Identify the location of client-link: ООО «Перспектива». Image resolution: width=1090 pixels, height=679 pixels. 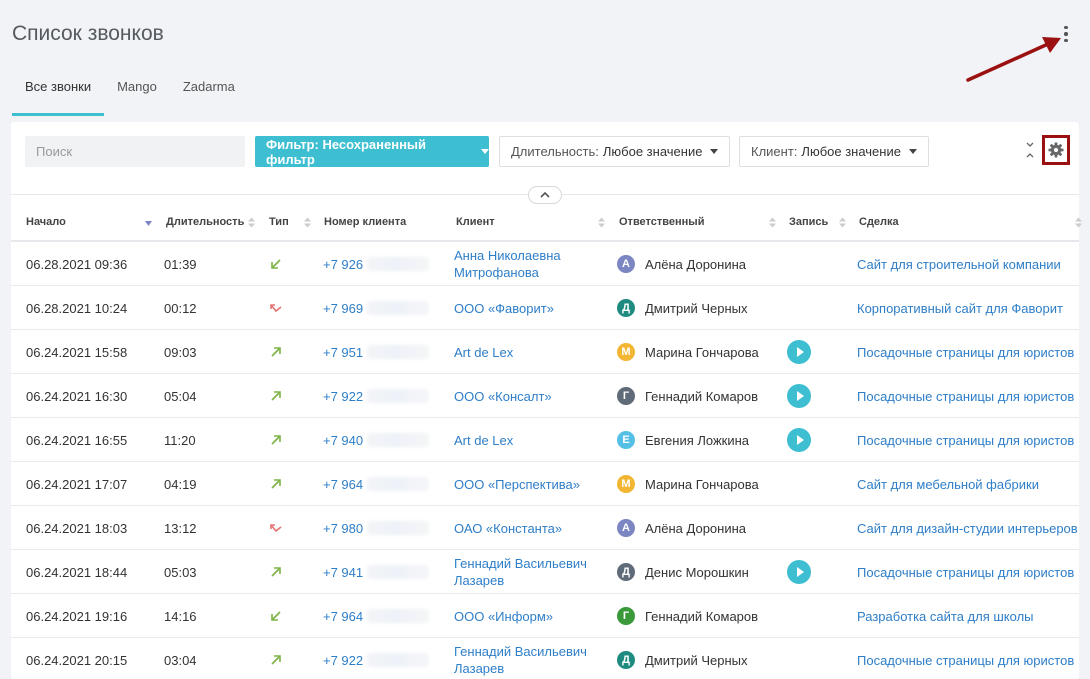
(529, 484).